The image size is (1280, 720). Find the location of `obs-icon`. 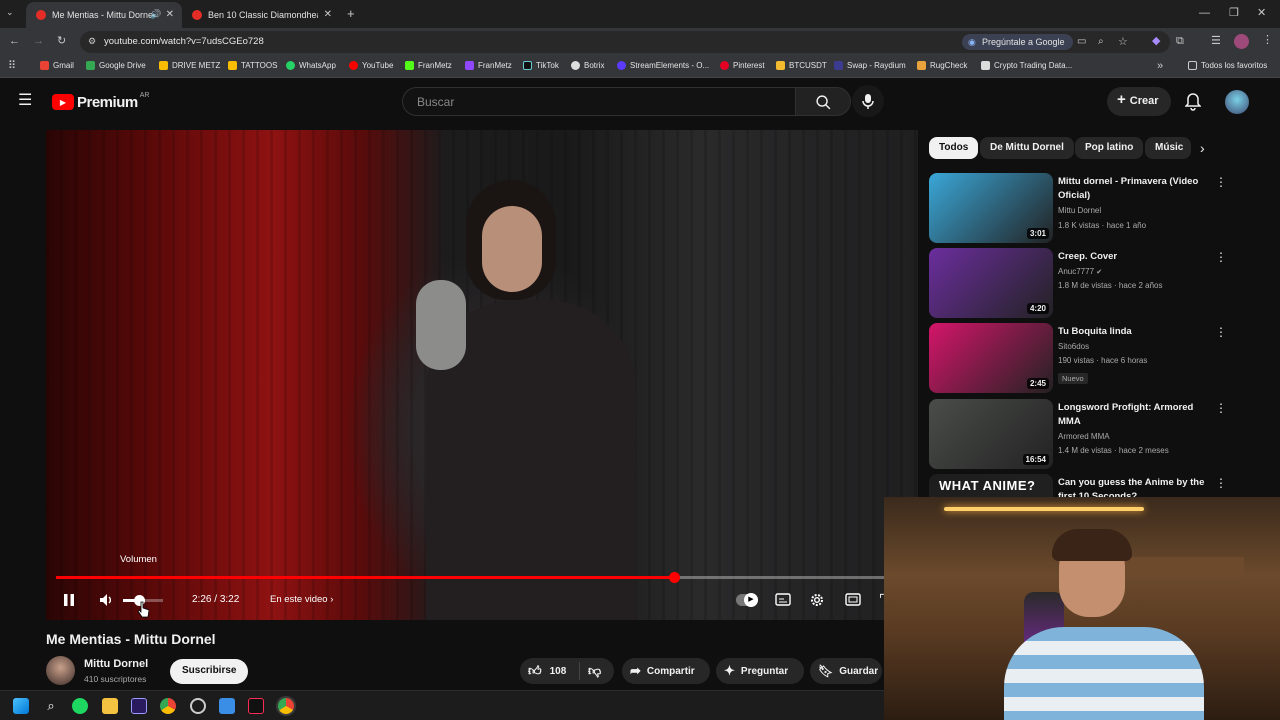

obs-icon is located at coordinates (198, 706).